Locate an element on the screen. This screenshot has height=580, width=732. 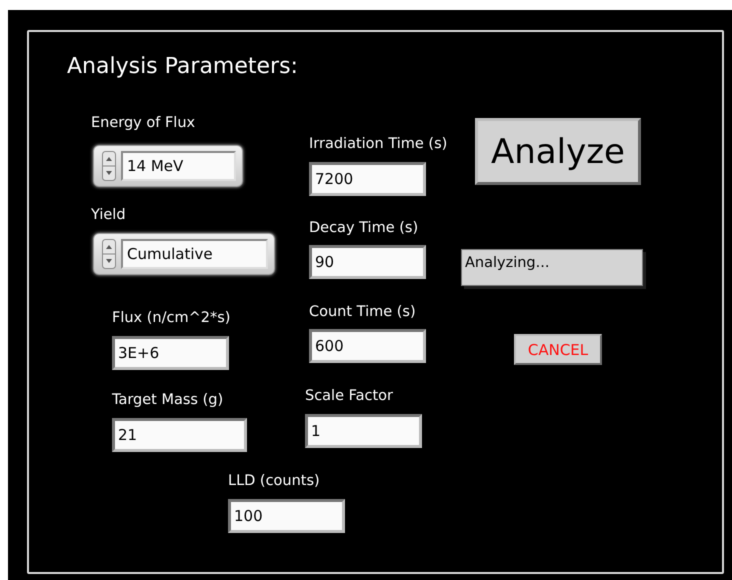
input-field: 7200 is located at coordinates (367, 179).